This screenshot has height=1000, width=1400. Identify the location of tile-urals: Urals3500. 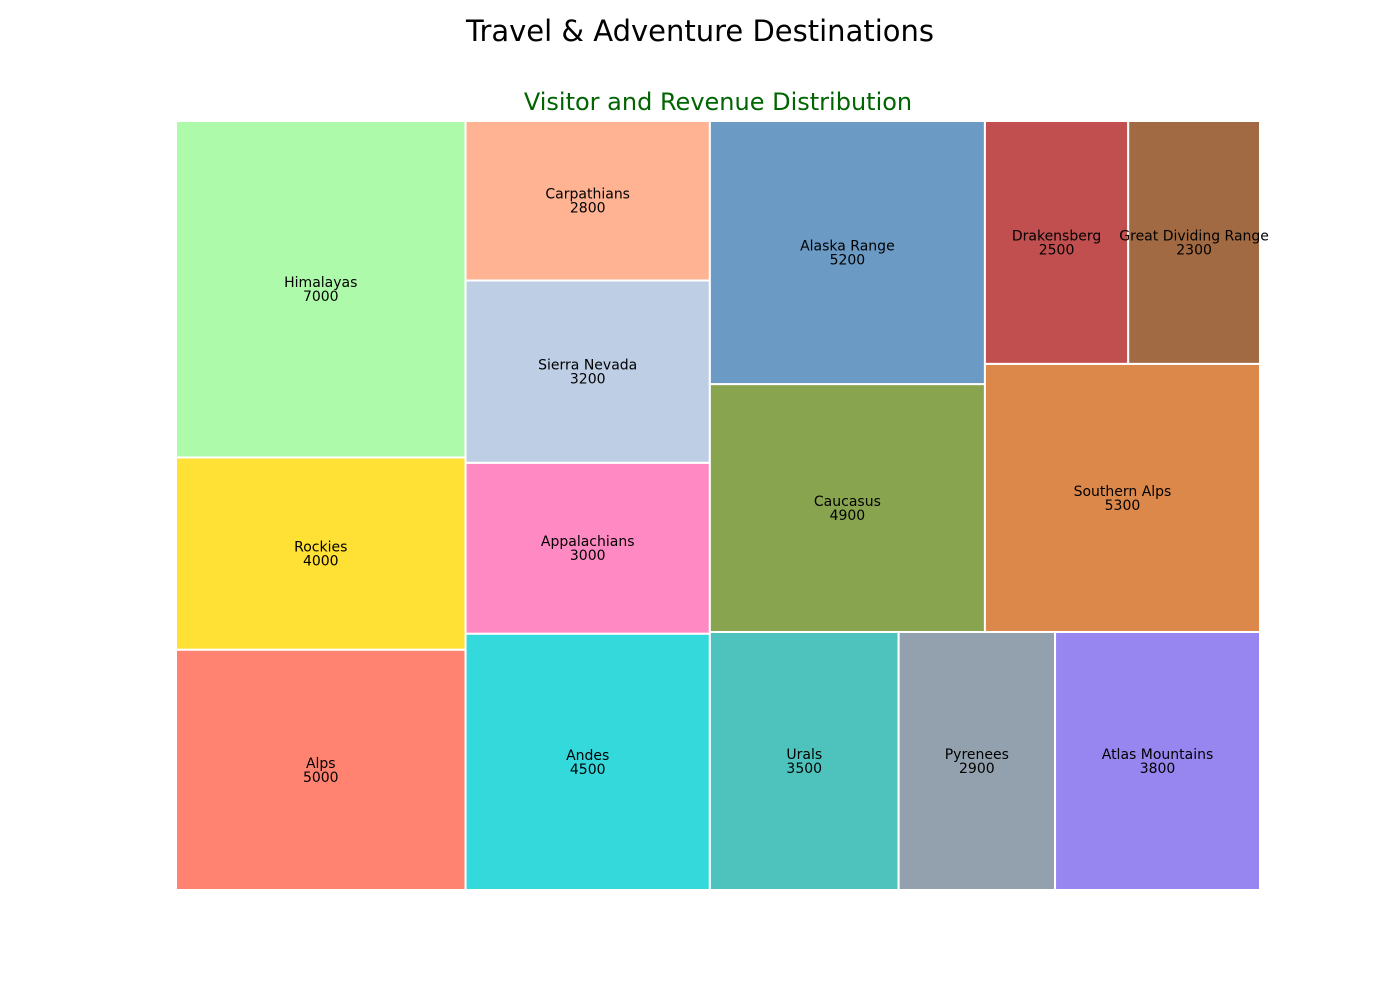
(804, 761).